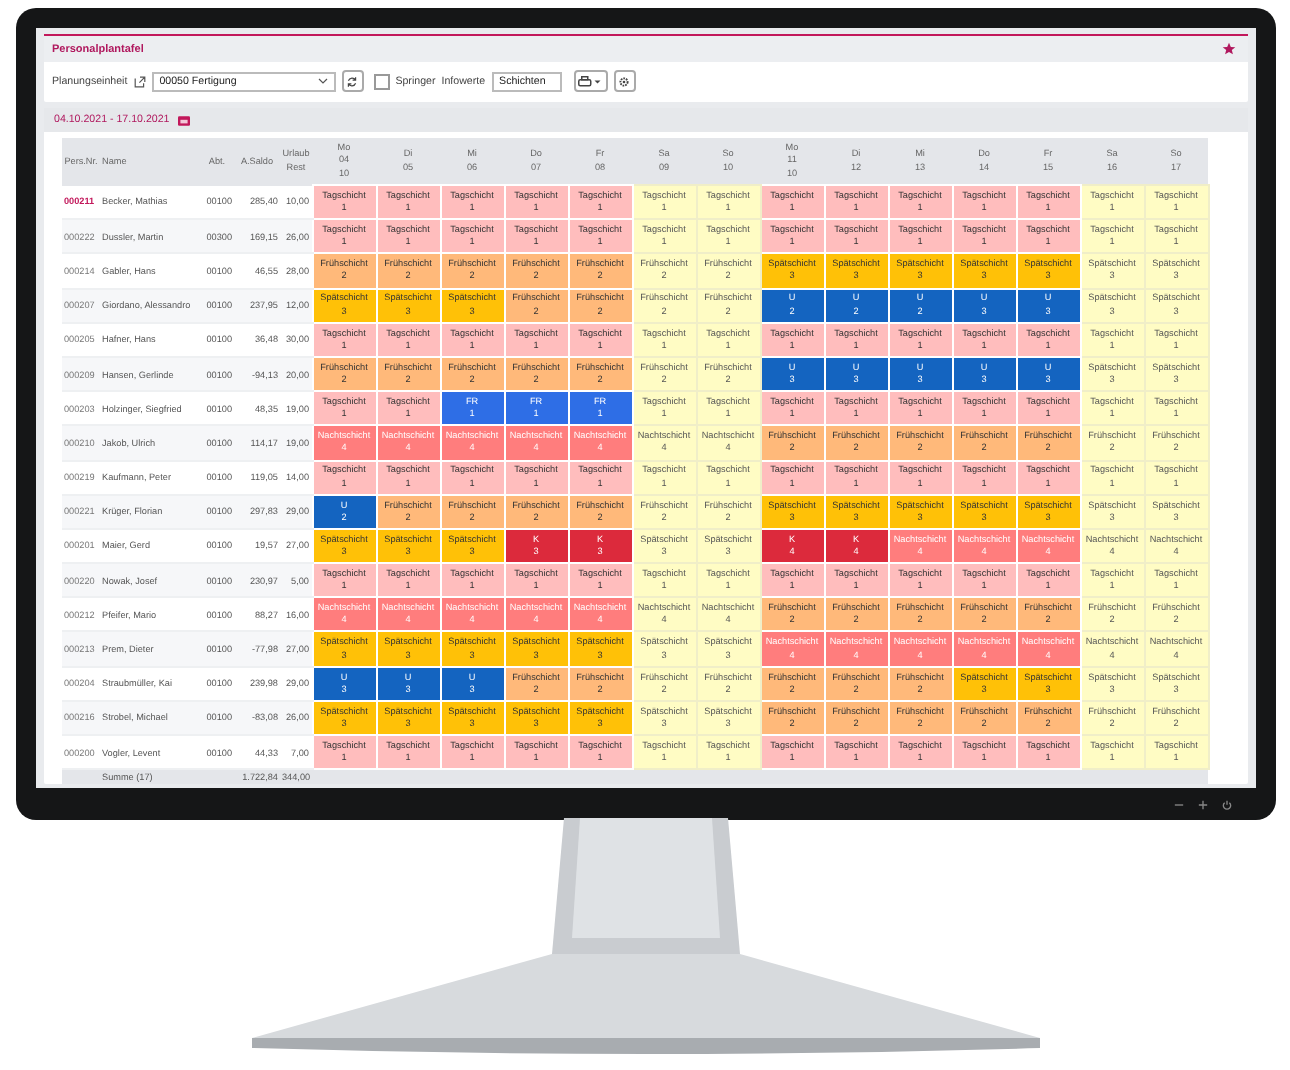 The width and height of the screenshot is (1290, 1070). Describe the element at coordinates (381, 81) in the screenshot. I see `springer-checkbox` at that location.